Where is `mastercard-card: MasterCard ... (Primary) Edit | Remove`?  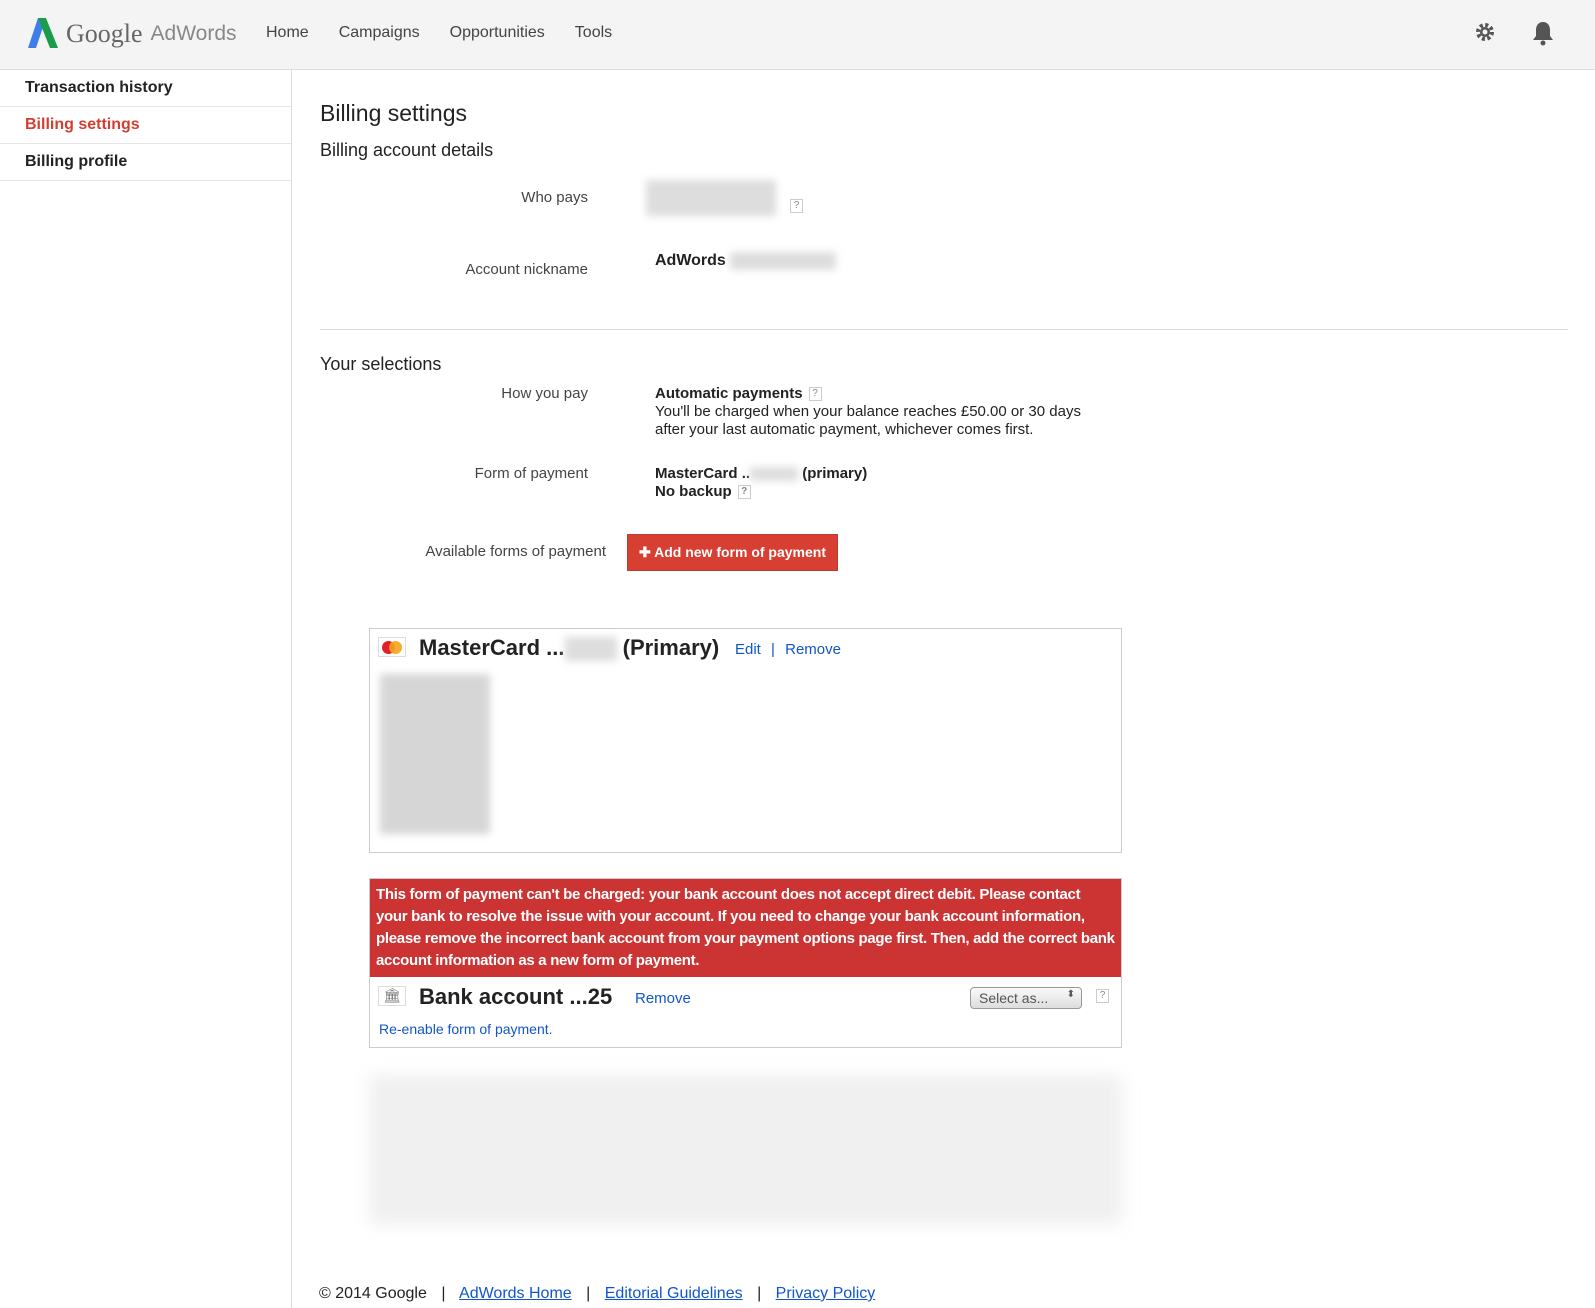 mastercard-card: MasterCard ... (Primary) Edit | Remove is located at coordinates (745, 740).